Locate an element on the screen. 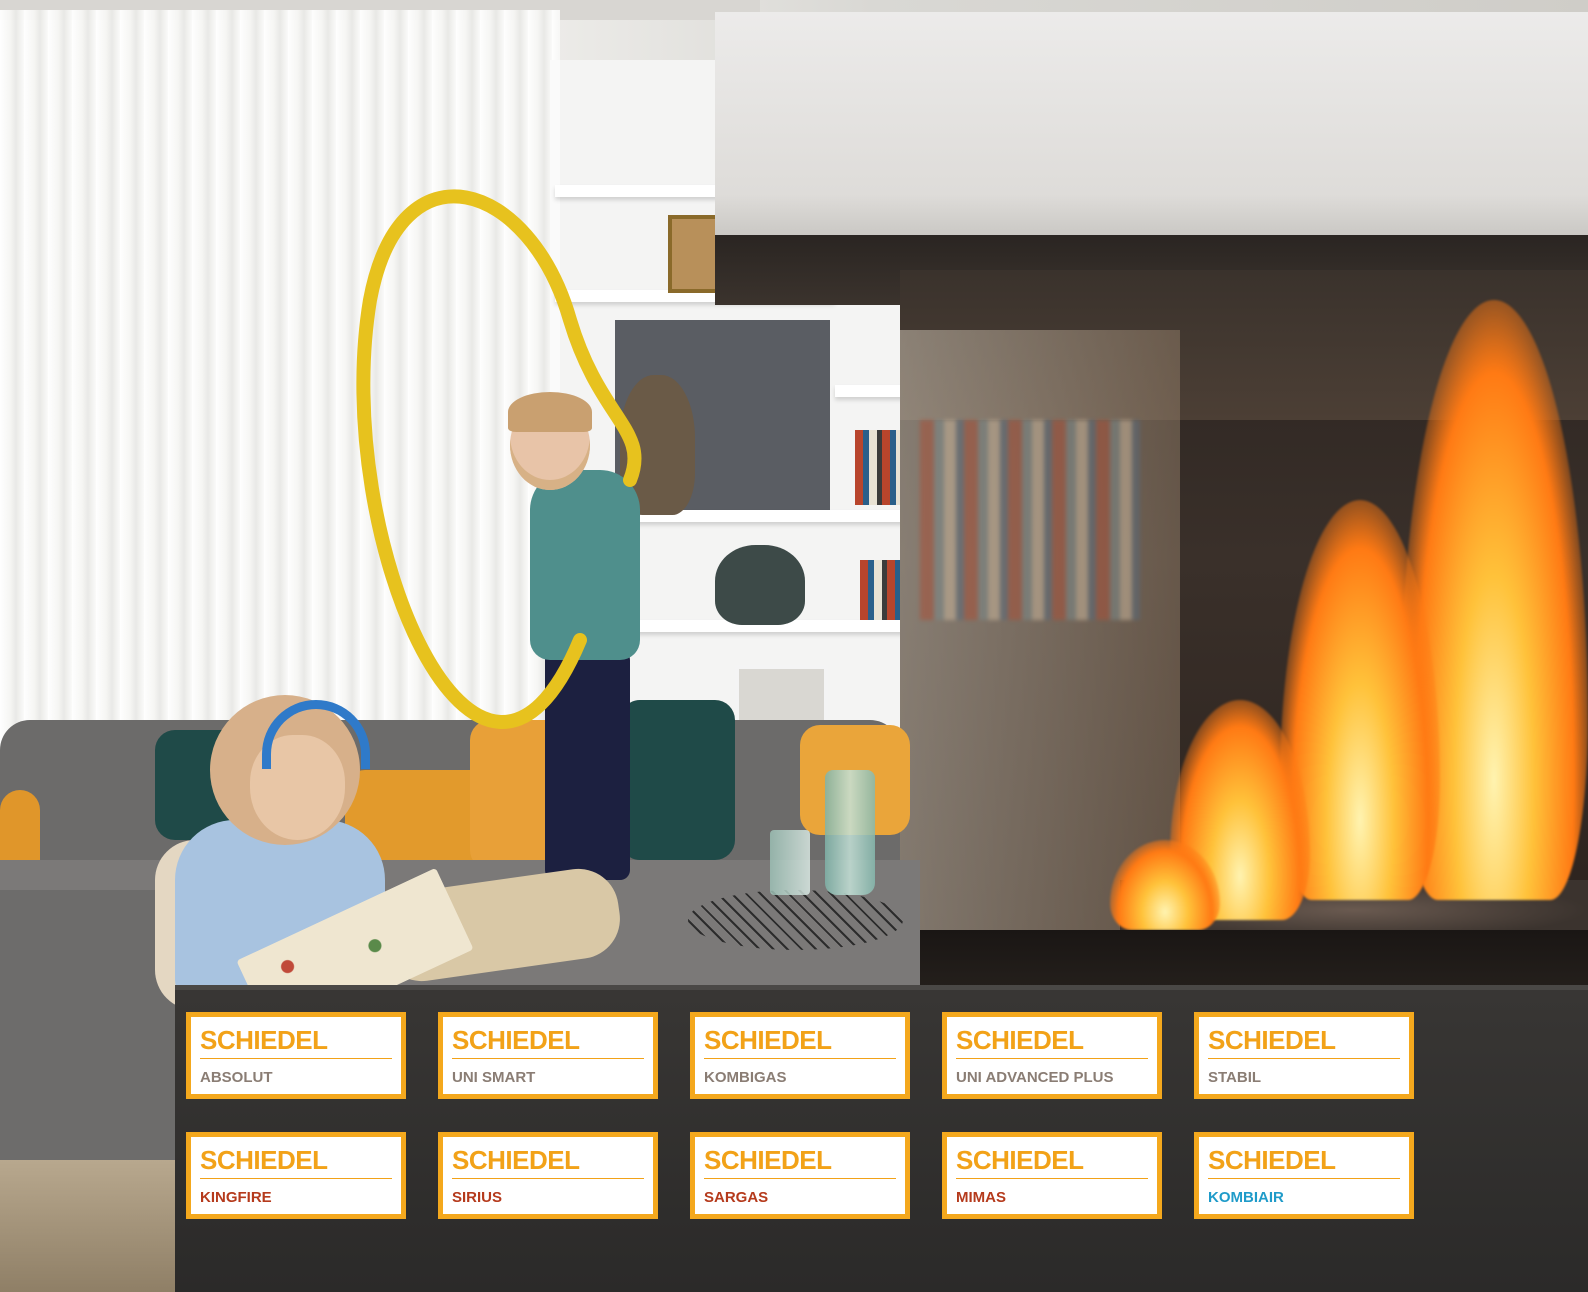  product-name: ABSOLUT is located at coordinates (236, 1077).